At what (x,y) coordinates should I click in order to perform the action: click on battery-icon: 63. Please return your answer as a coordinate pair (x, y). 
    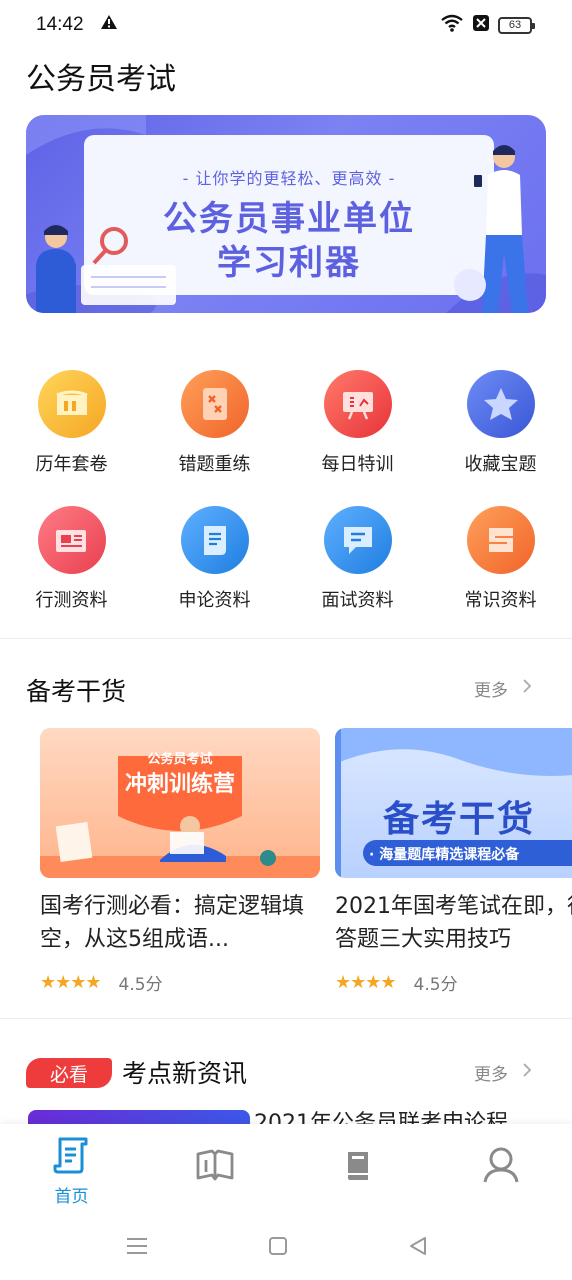
    Looking at the image, I should click on (516, 25).